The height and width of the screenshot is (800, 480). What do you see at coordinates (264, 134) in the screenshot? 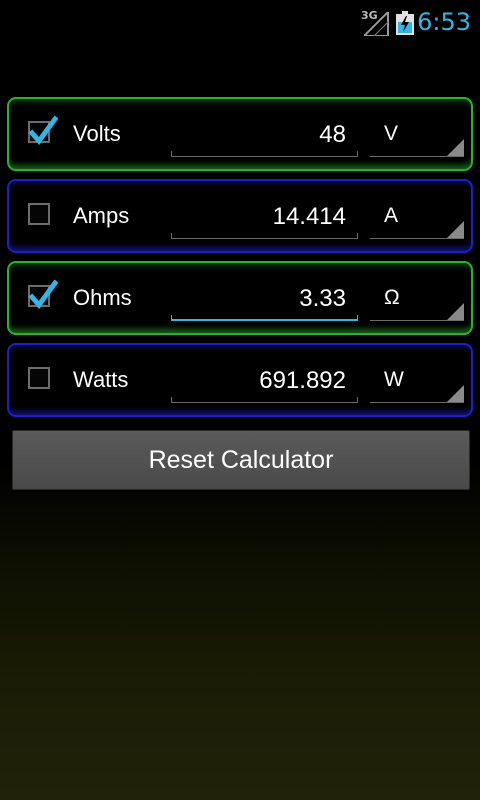
I see `volts-input: 48` at bounding box center [264, 134].